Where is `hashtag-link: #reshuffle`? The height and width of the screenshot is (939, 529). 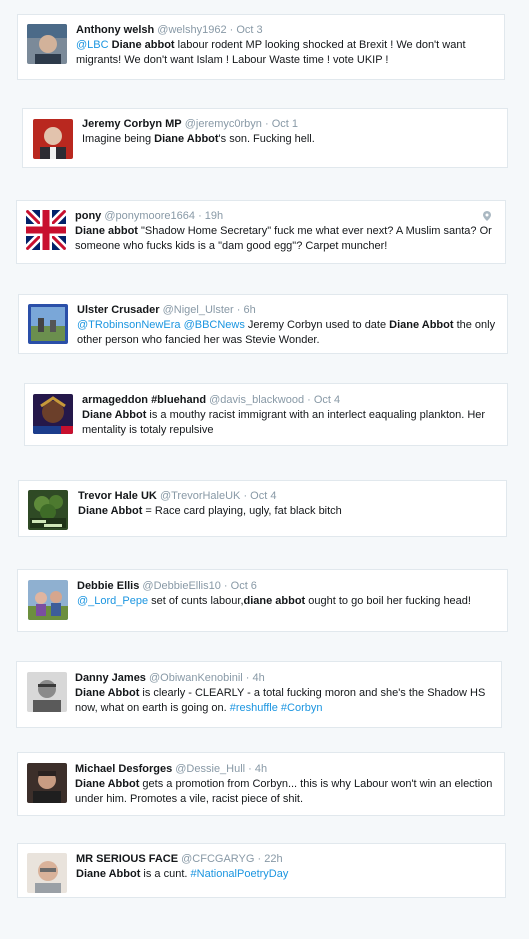 hashtag-link: #reshuffle is located at coordinates (254, 708).